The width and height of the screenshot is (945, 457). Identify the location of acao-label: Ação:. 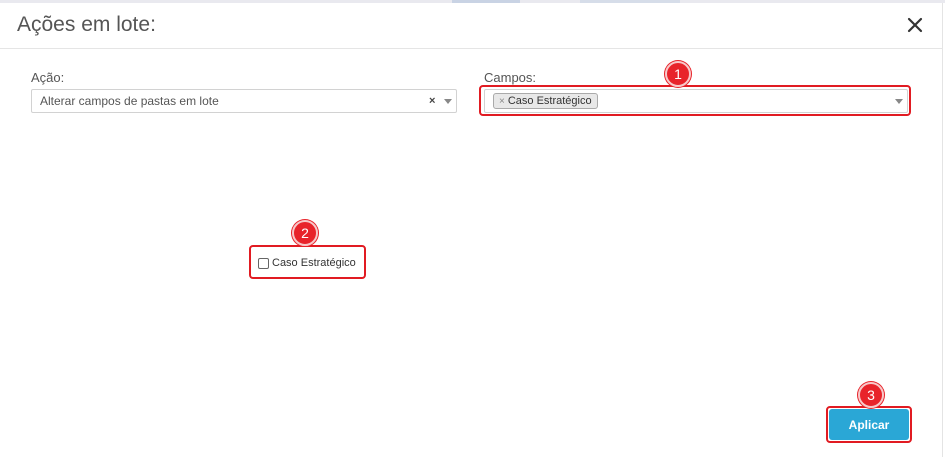
(48, 77).